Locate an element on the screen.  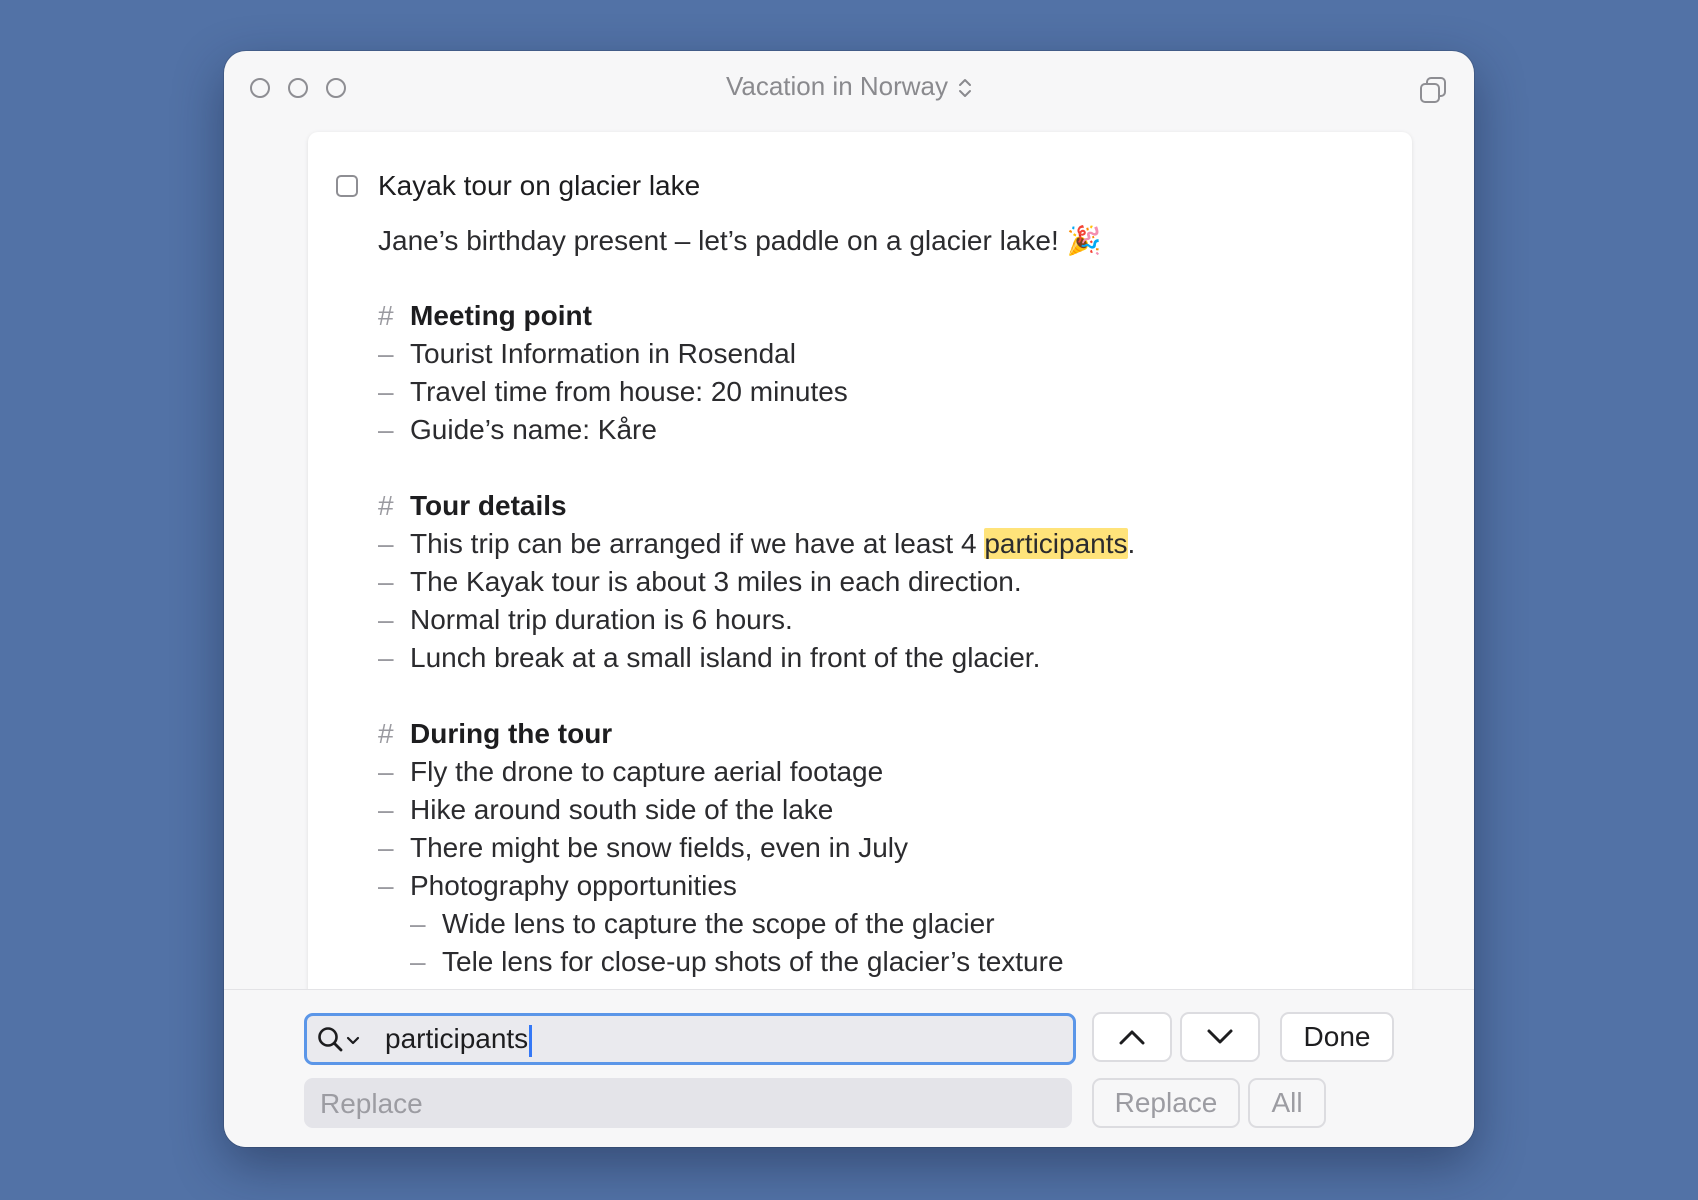
replace-input-placeholder: Replace is located at coordinates (371, 1103).